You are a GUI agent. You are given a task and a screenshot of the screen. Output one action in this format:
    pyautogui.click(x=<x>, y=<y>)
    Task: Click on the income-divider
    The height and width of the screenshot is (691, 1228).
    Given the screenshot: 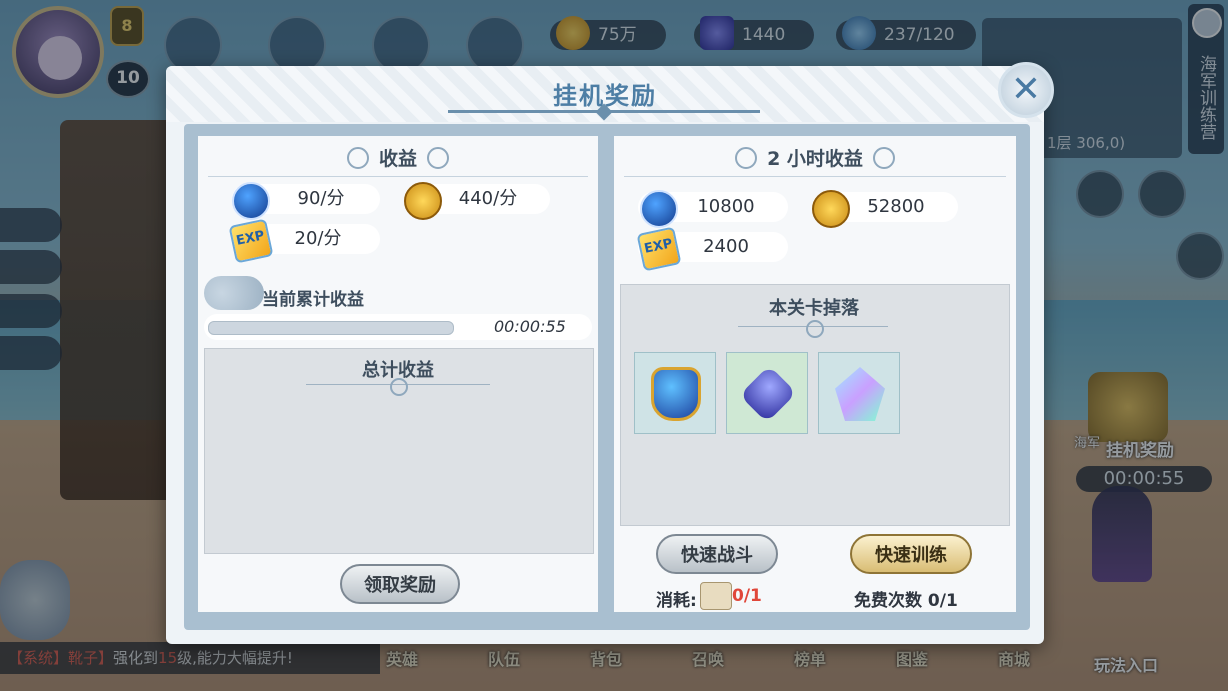 What is the action you would take?
    pyautogui.click(x=398, y=176)
    